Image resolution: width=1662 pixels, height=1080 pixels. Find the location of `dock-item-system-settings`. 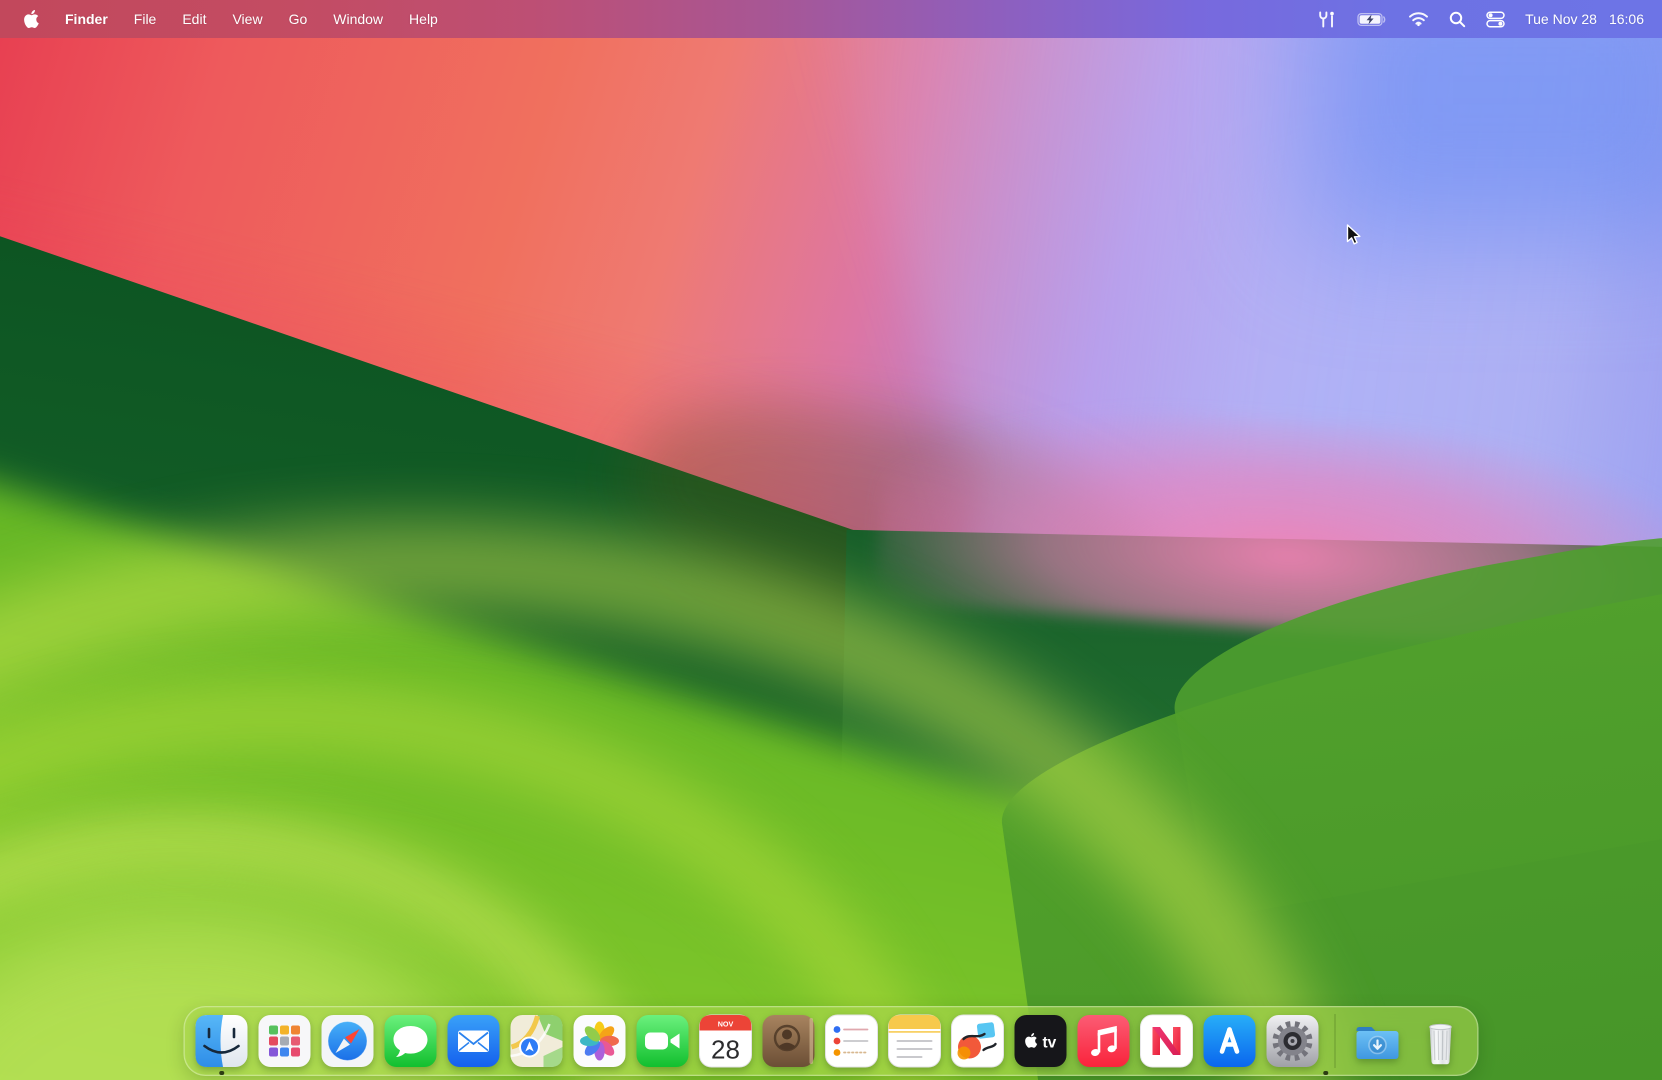

dock-item-system-settings is located at coordinates (1297, 1044).